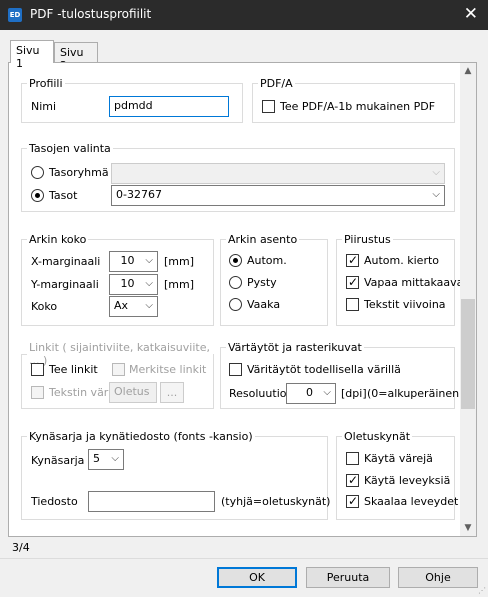 This screenshot has width=488, height=597. What do you see at coordinates (411, 501) in the screenshot?
I see `scale-widths-label: Skaalaa leveydet` at bounding box center [411, 501].